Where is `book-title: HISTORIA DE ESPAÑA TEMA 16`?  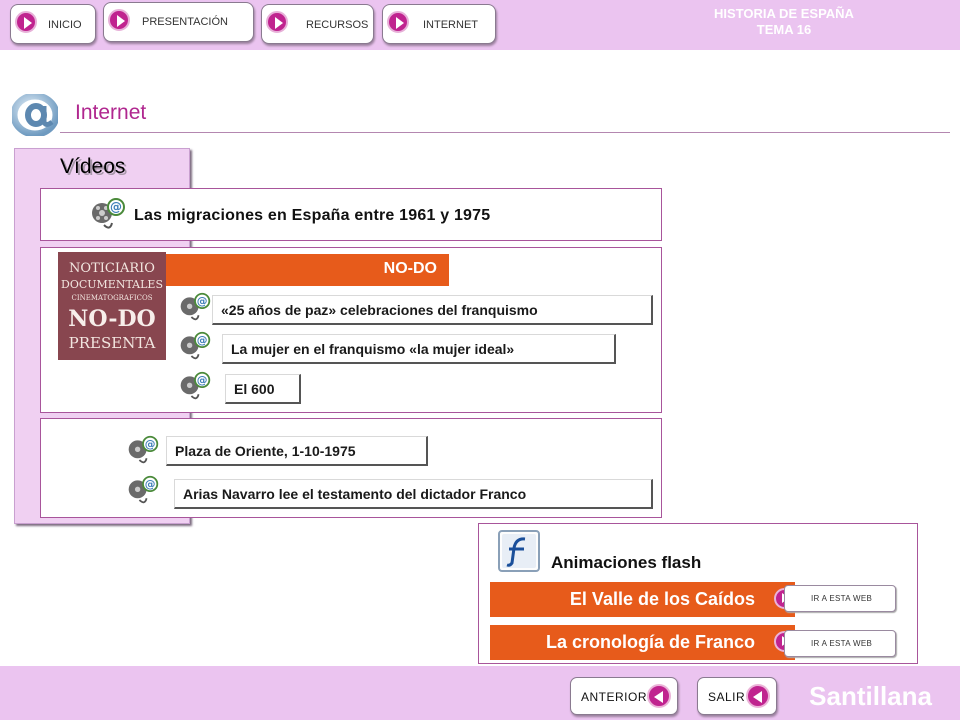
book-title: HISTORIA DE ESPAÑA TEMA 16 is located at coordinates (784, 22).